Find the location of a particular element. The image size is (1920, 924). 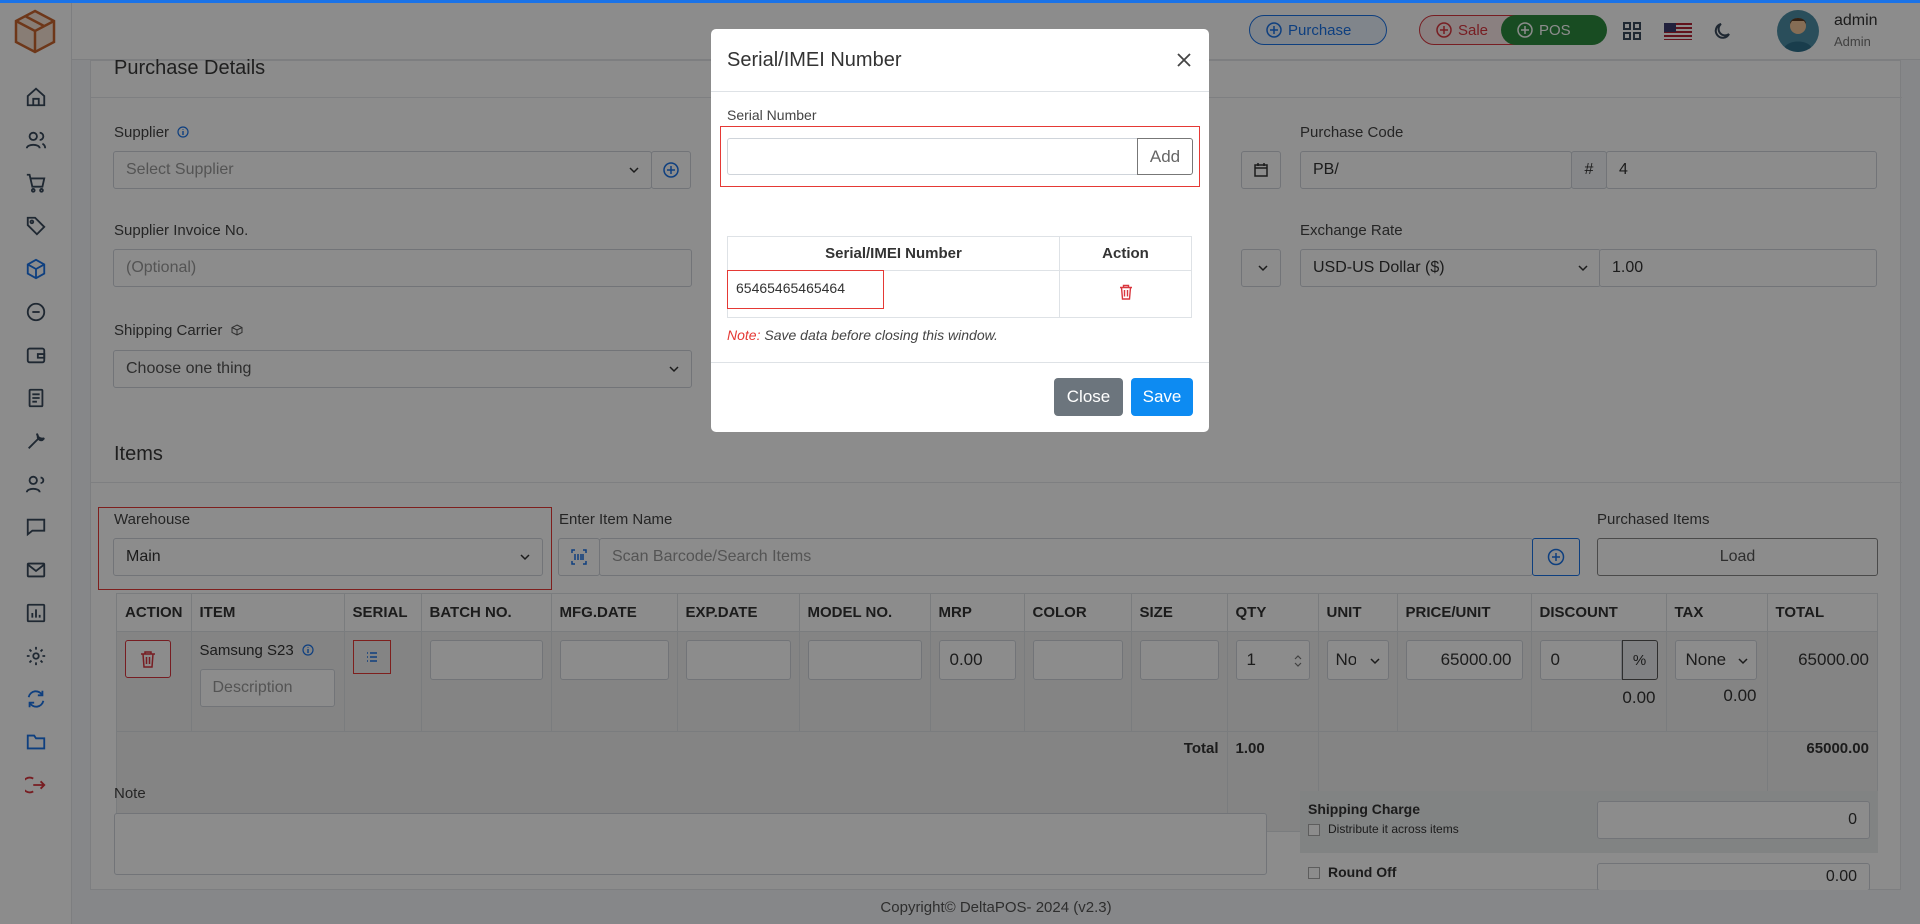

modal-note-prefix: Note: is located at coordinates (744, 335).